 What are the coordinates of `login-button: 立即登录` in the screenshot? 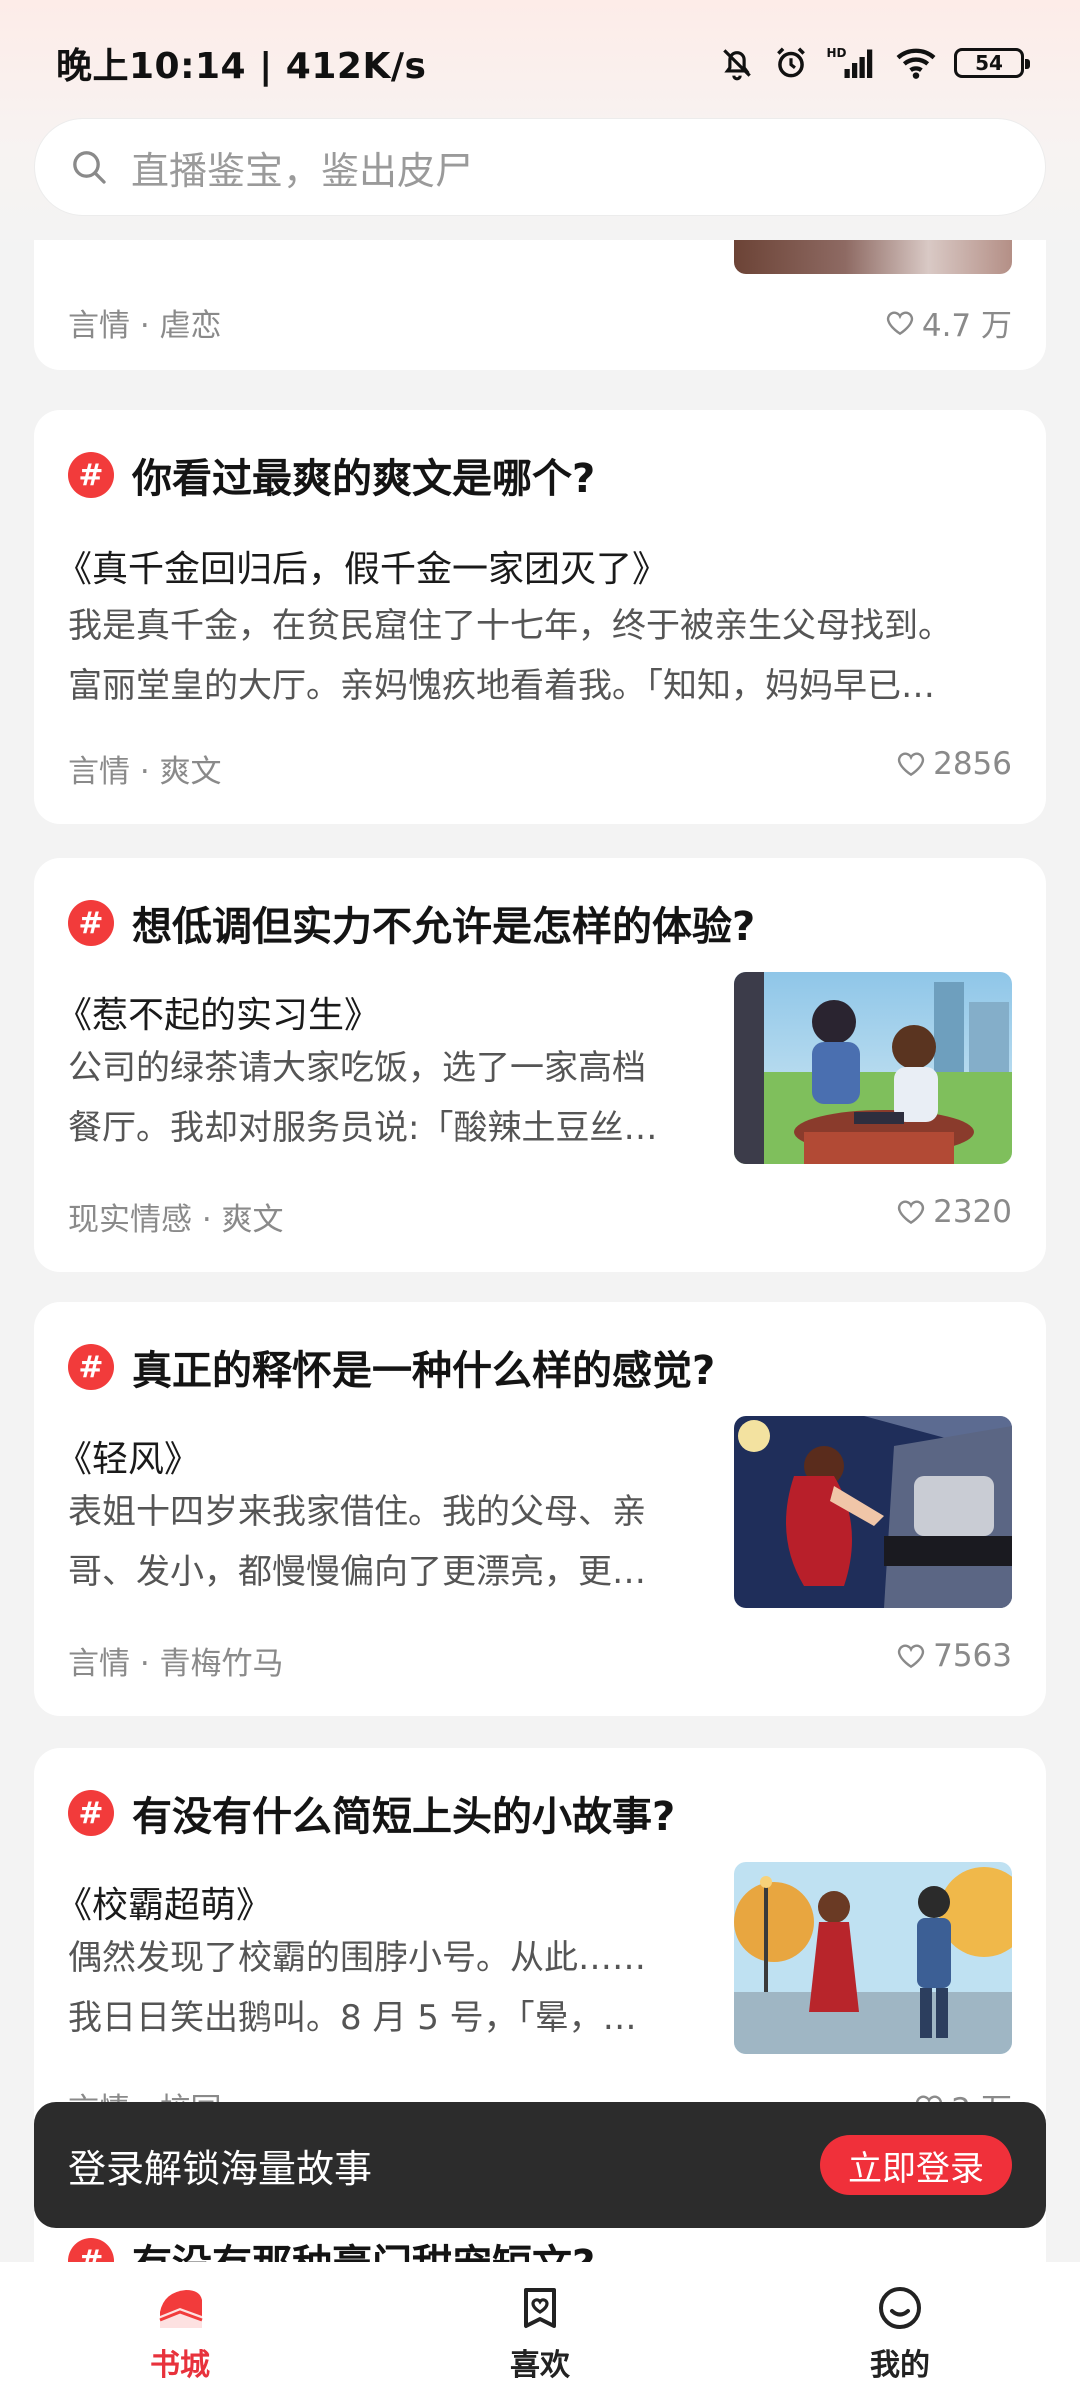 It's located at (916, 2165).